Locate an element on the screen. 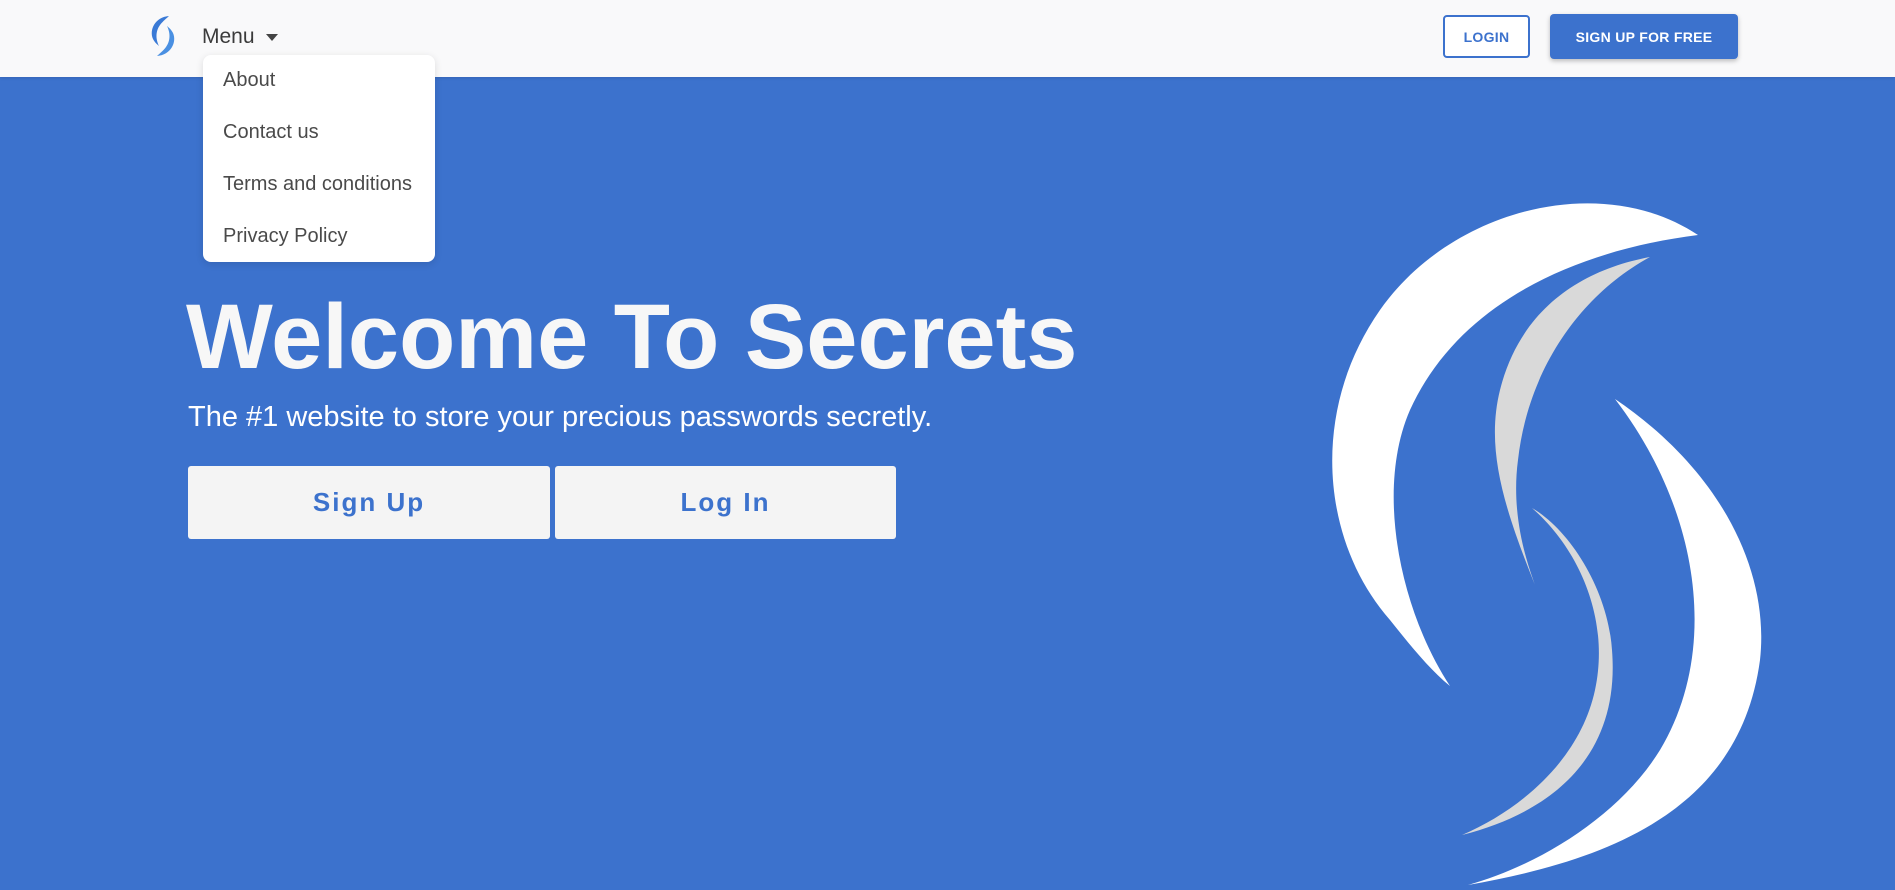  menu-dropdown-toggle: Menu is located at coordinates (240, 37).